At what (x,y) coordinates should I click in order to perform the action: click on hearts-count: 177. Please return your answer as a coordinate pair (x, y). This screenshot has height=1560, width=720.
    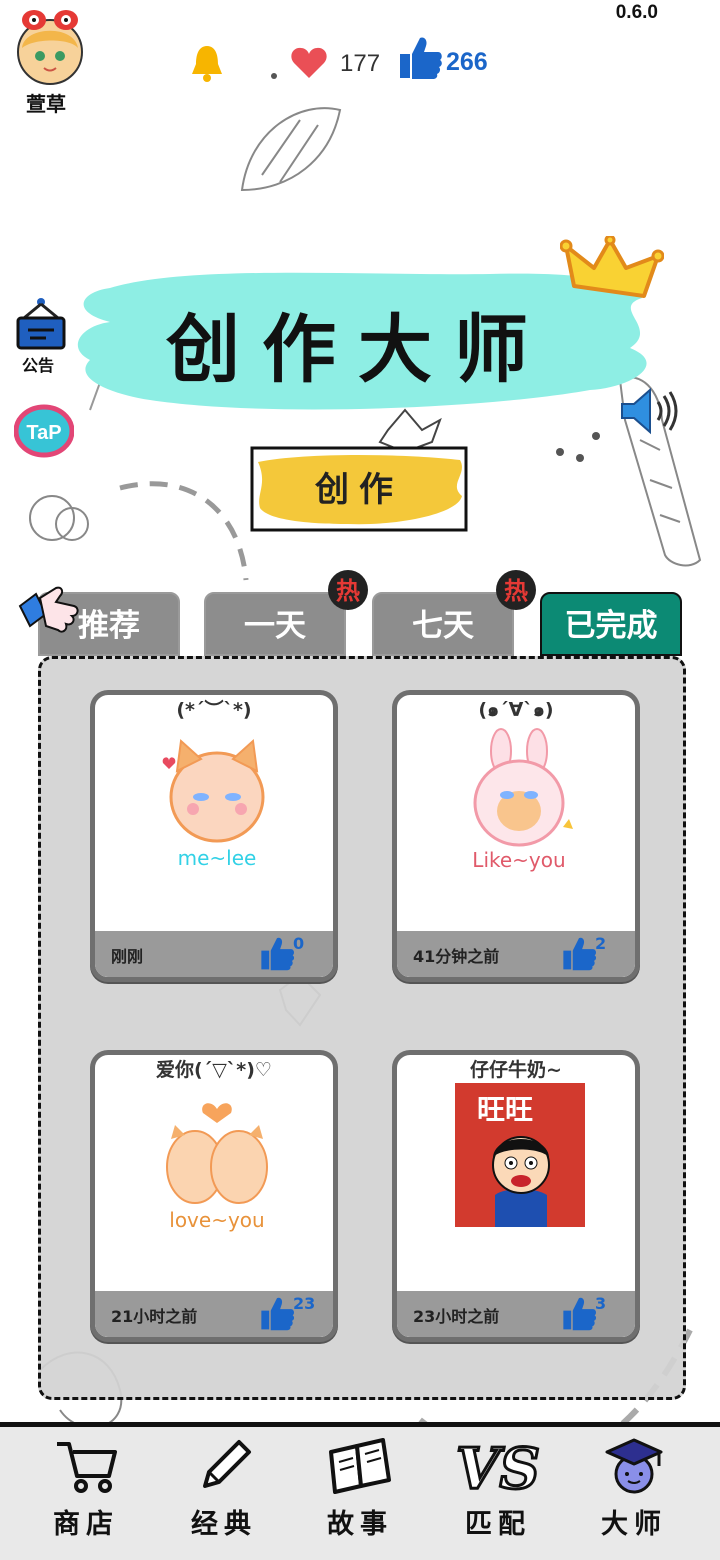
    Looking at the image, I should click on (360, 63).